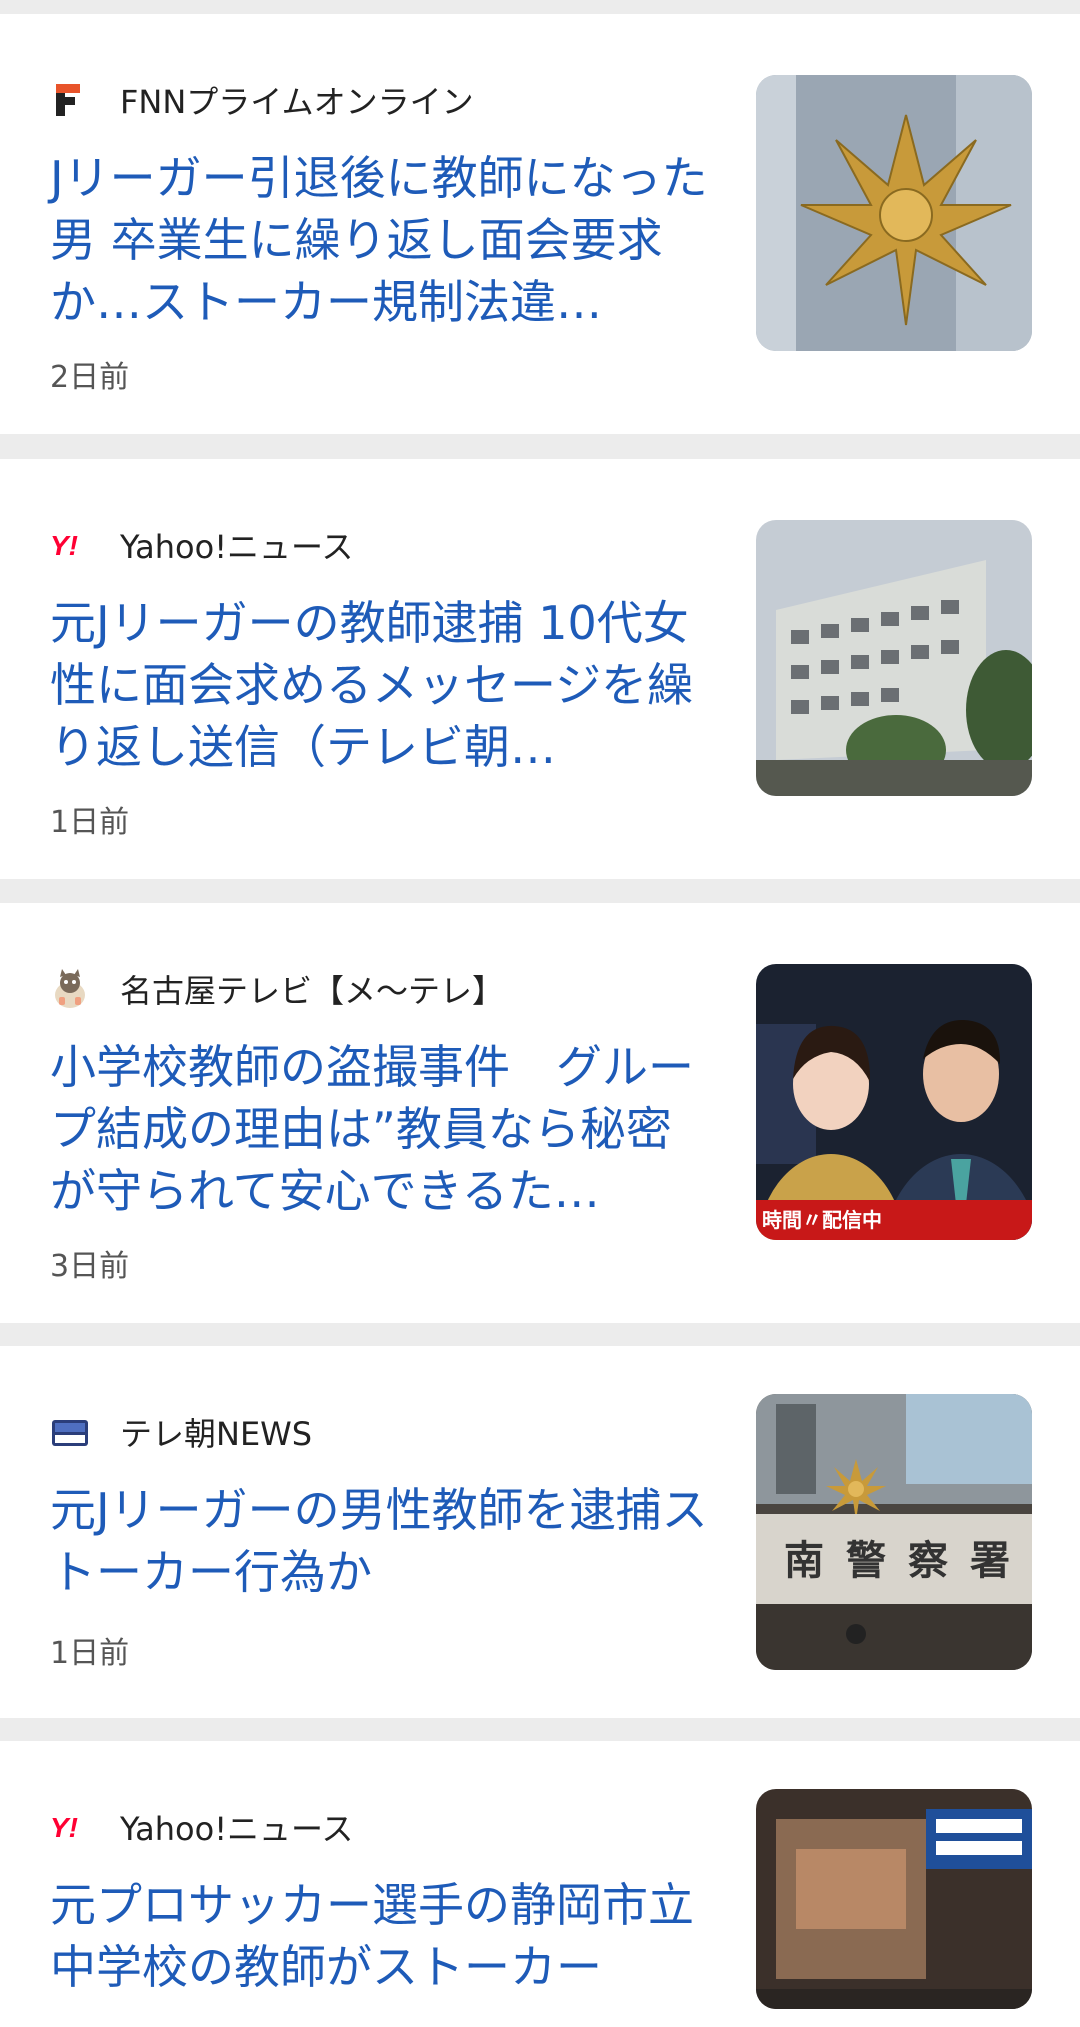 This screenshot has height=2027, width=1080. Describe the element at coordinates (90, 377) in the screenshot. I see `article-time: 2日前` at that location.